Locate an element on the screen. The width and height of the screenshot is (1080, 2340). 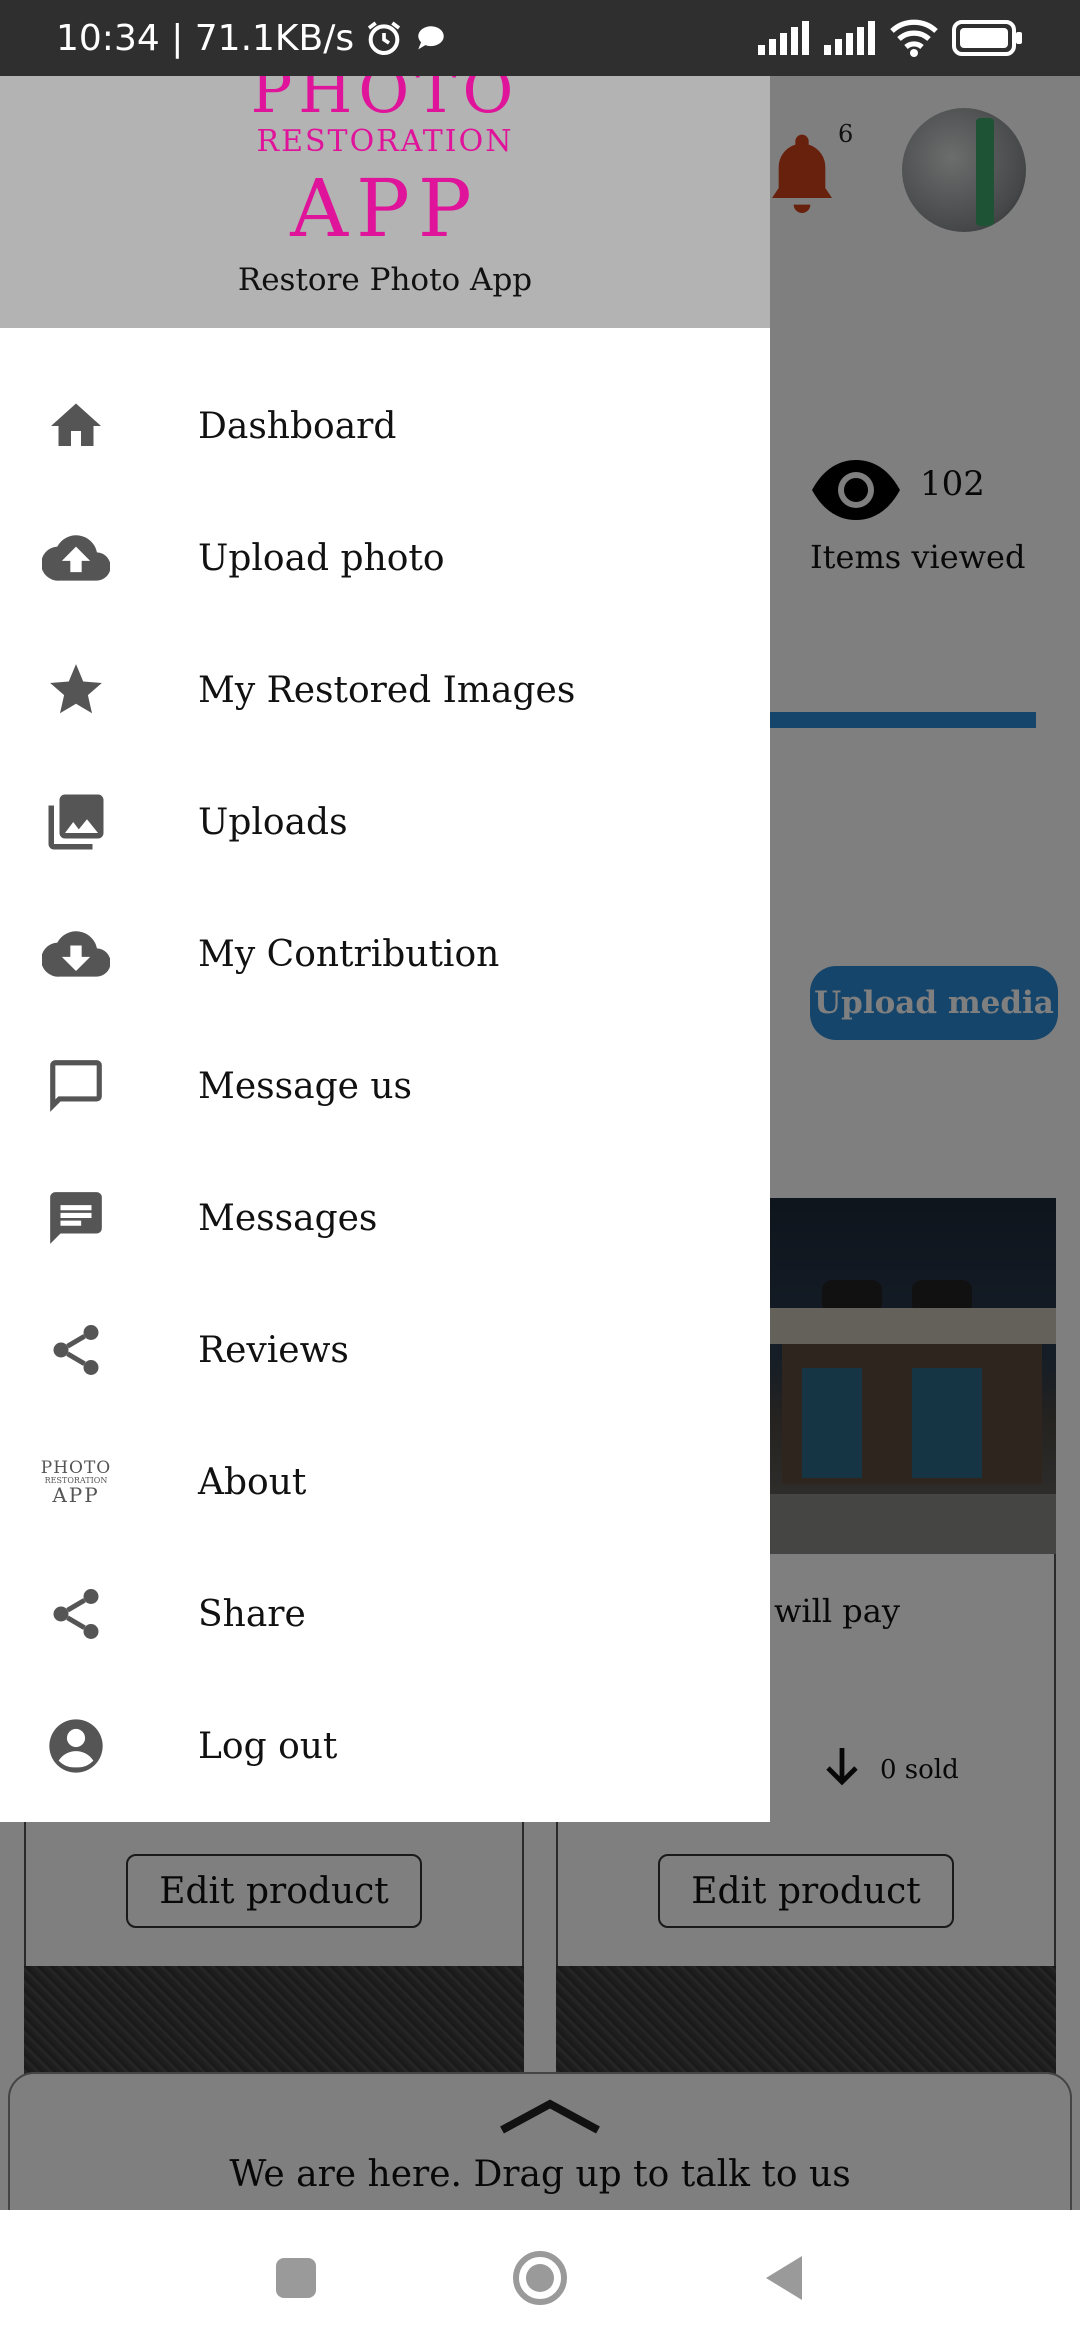
menu-item-my-restored-images: My Restored Images is located at coordinates (385, 690).